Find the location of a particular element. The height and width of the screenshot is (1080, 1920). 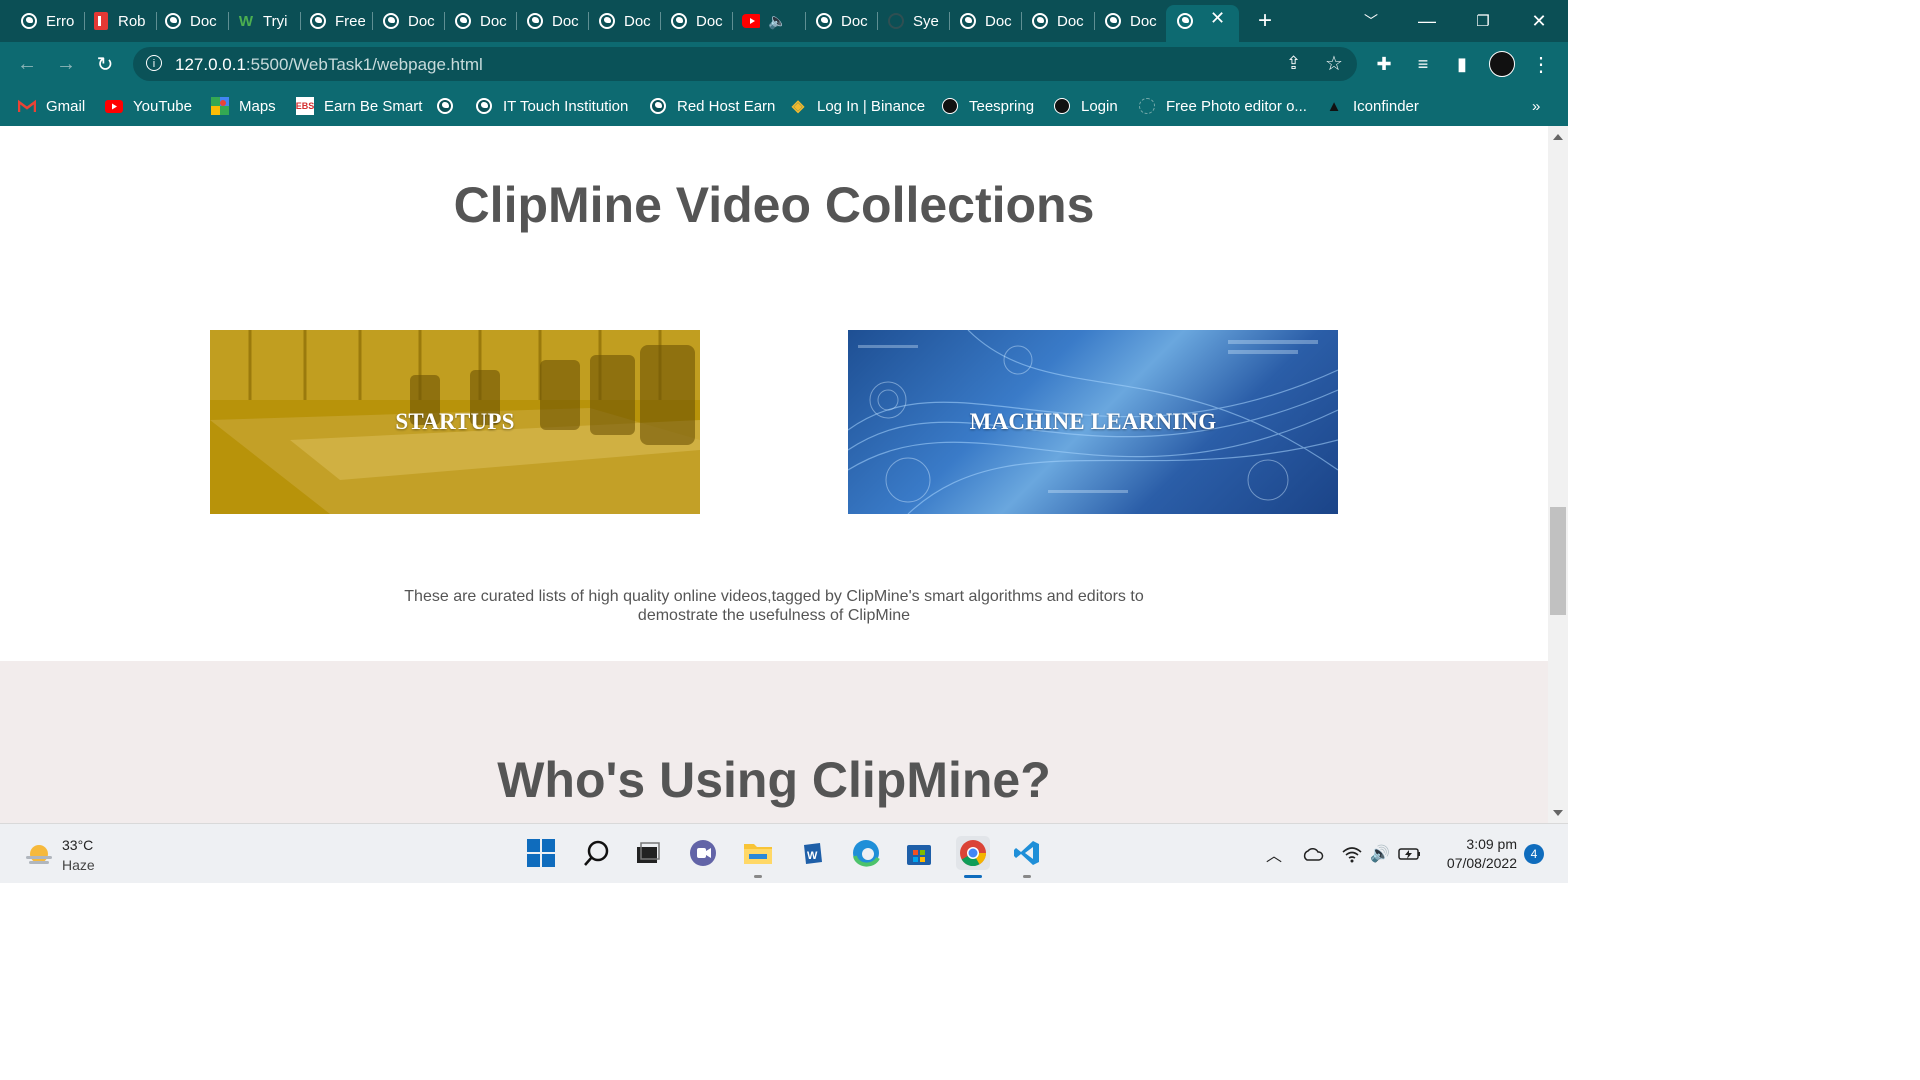

edge-icon is located at coordinates (866, 853).